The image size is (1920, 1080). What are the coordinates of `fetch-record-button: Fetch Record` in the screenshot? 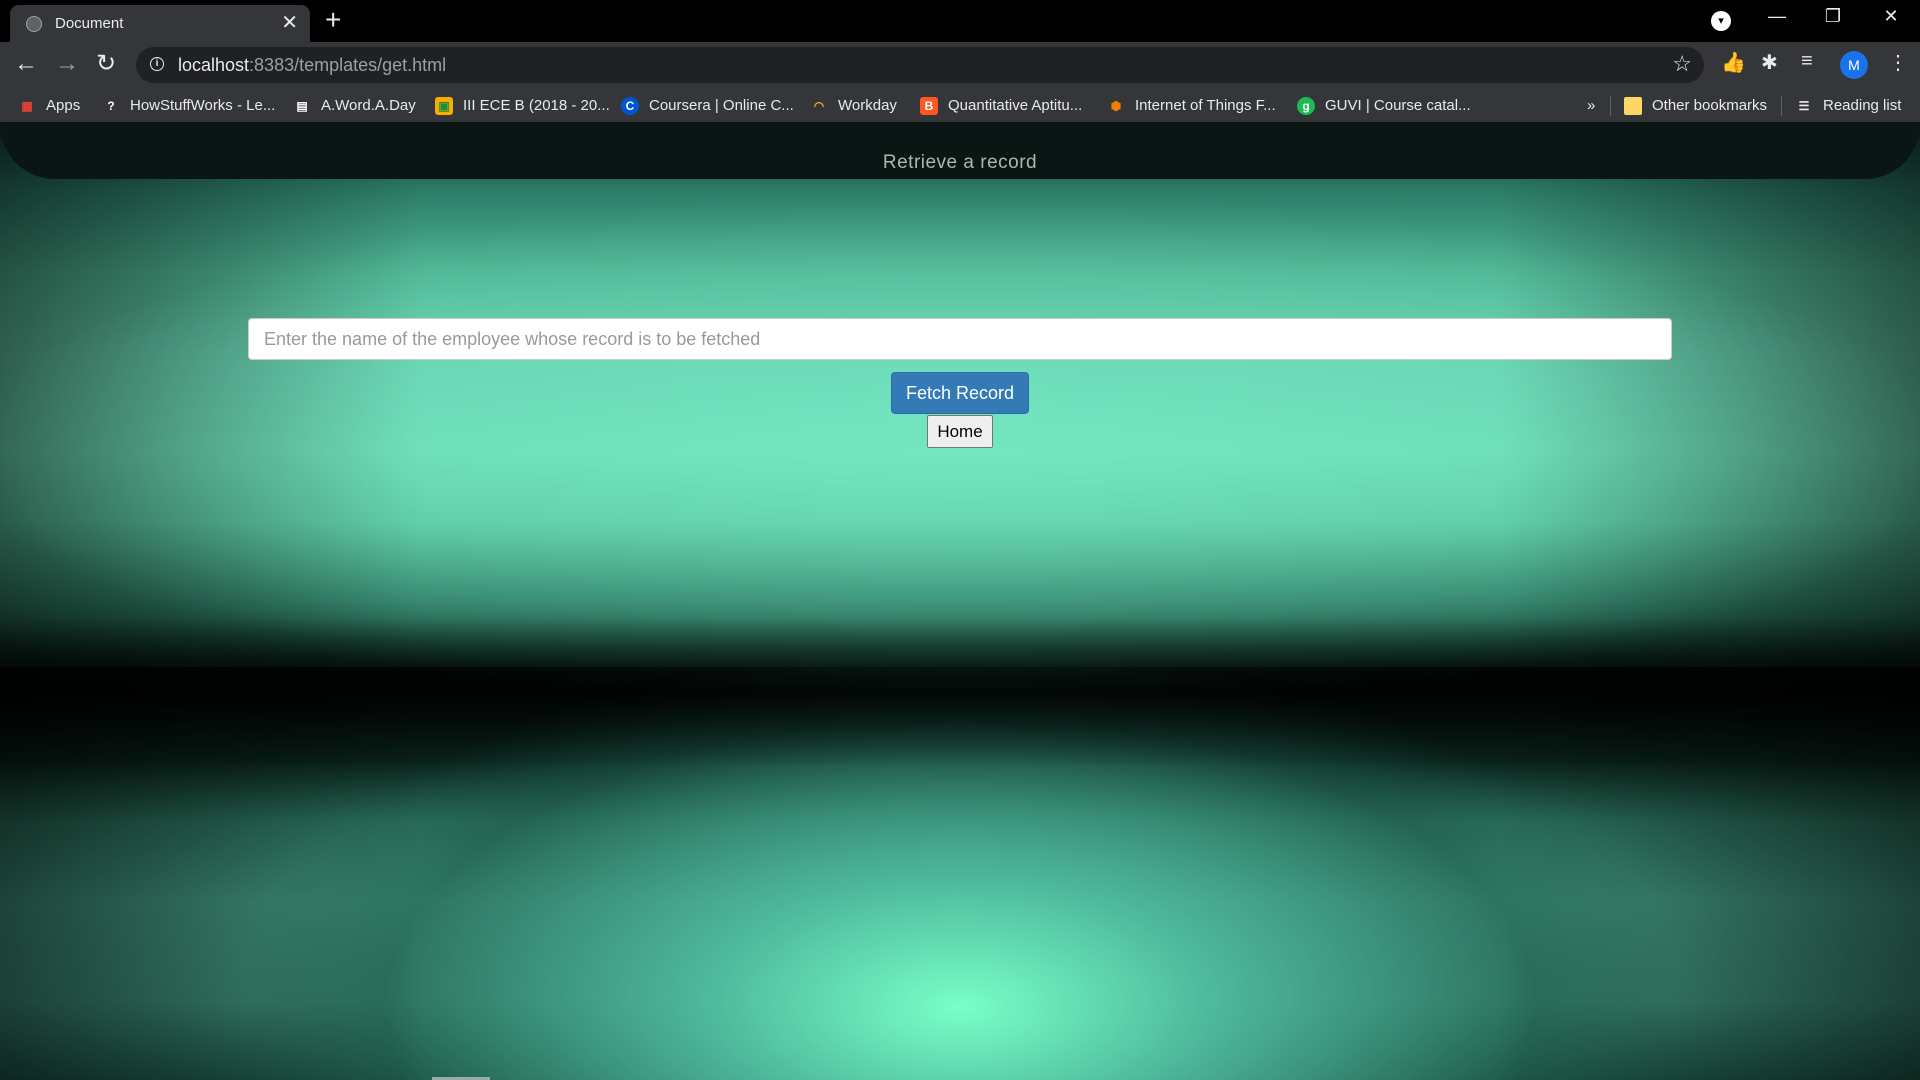 It's located at (960, 393).